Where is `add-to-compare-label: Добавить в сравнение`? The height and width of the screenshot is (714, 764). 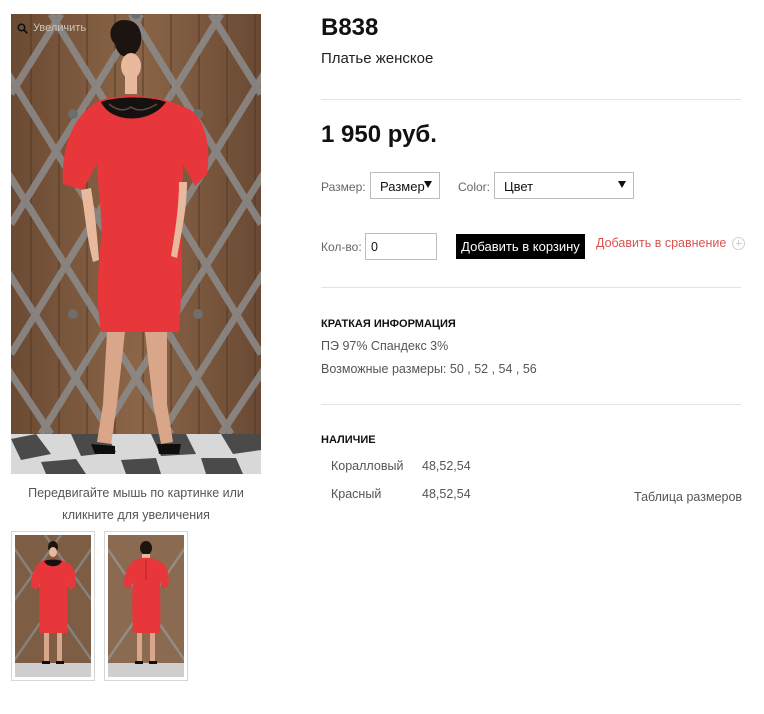 add-to-compare-label: Добавить в сравнение is located at coordinates (661, 243).